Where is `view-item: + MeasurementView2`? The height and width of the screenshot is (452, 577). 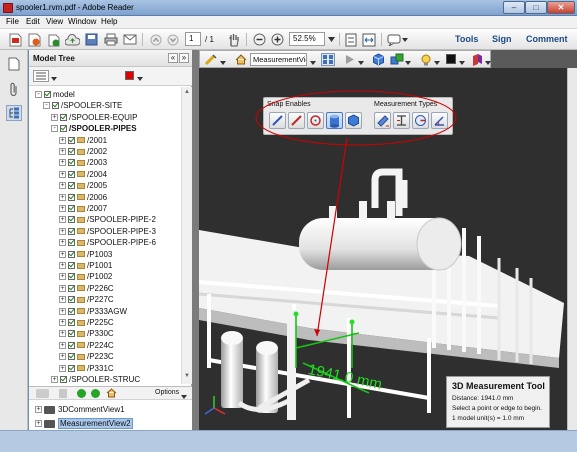 view-item: + MeasurementView2 is located at coordinates (84, 423).